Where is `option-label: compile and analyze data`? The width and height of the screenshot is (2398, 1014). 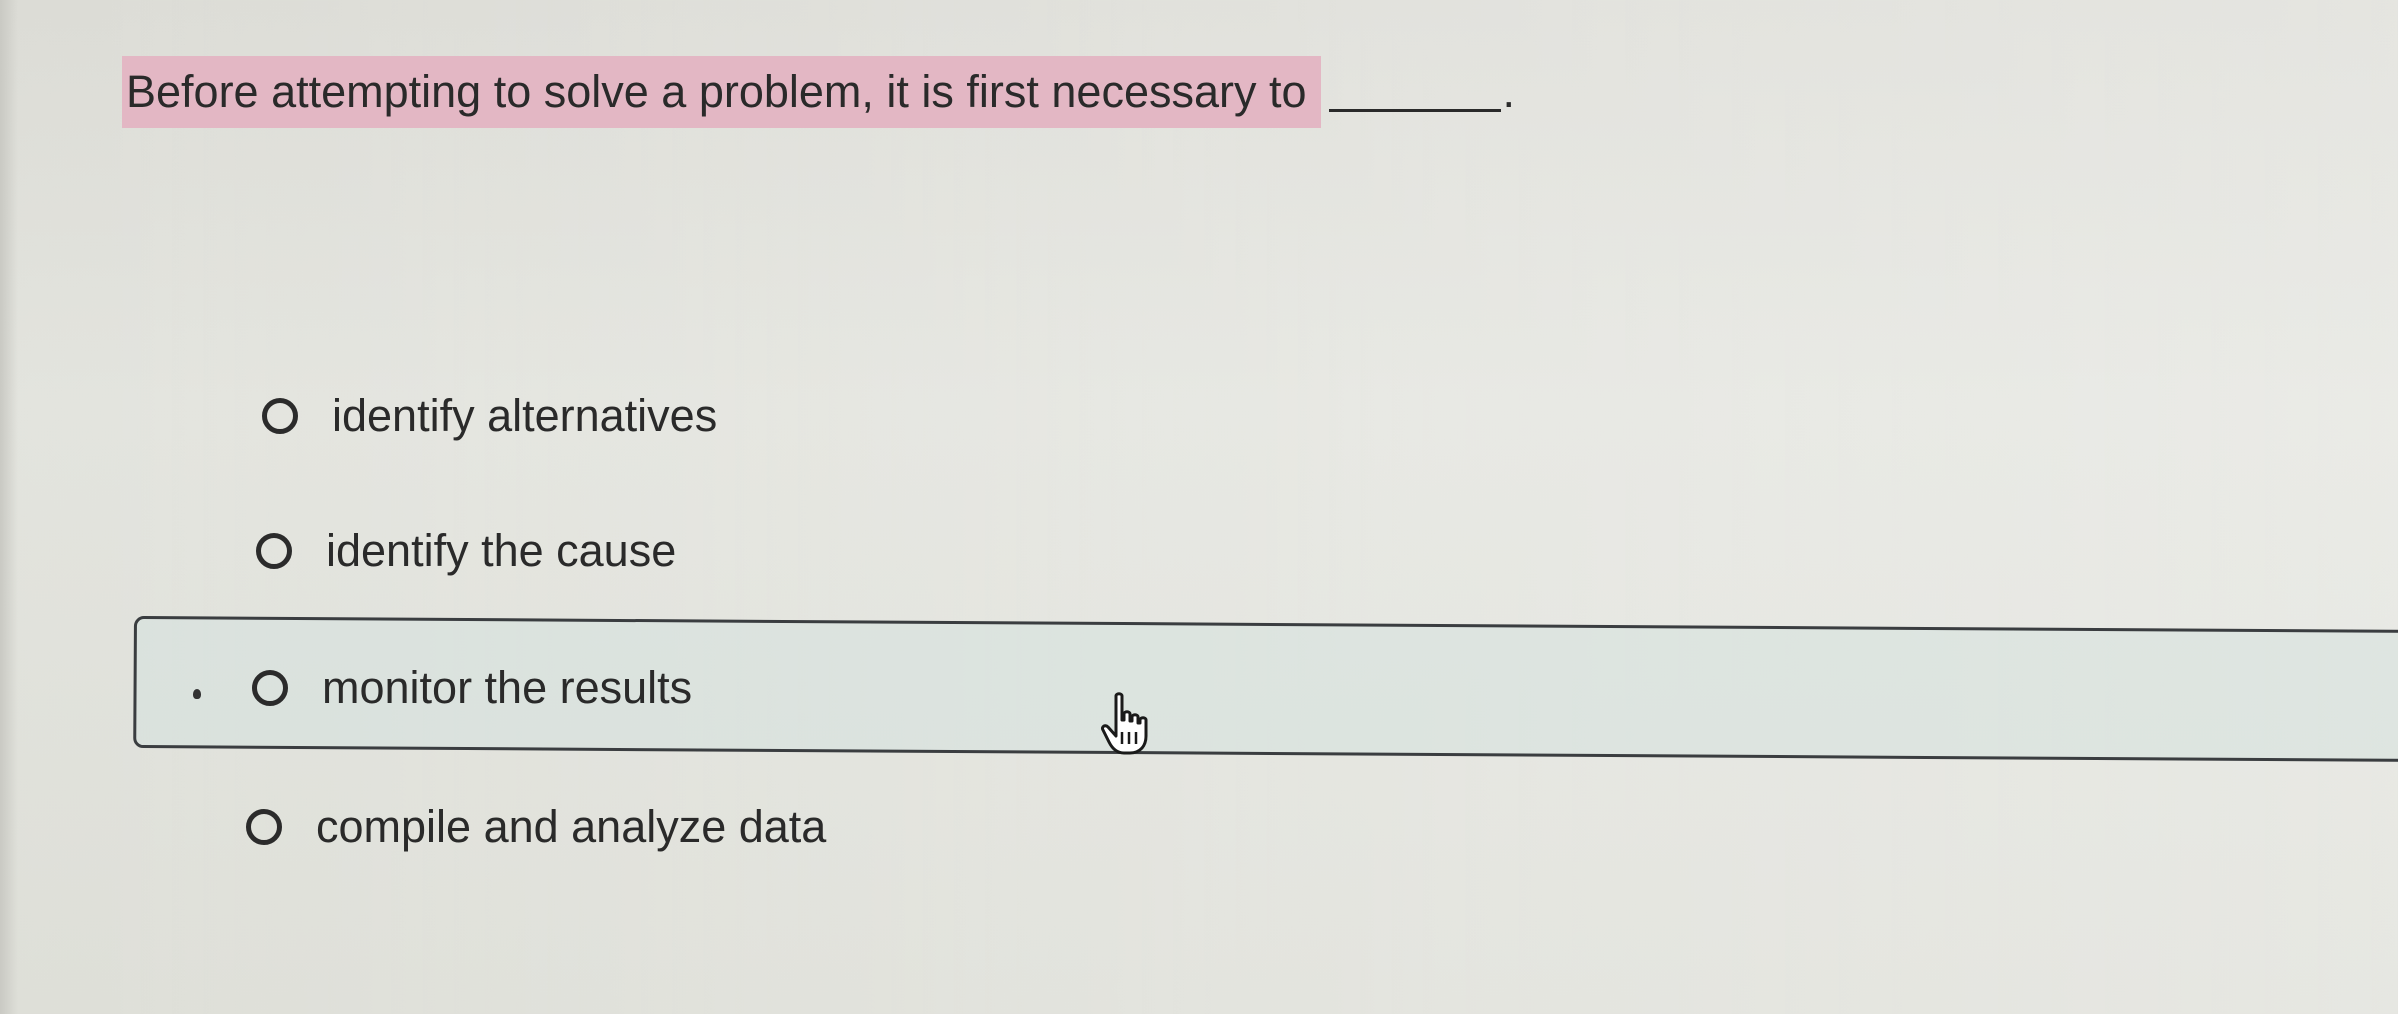
option-label: compile and analyze data is located at coordinates (571, 826).